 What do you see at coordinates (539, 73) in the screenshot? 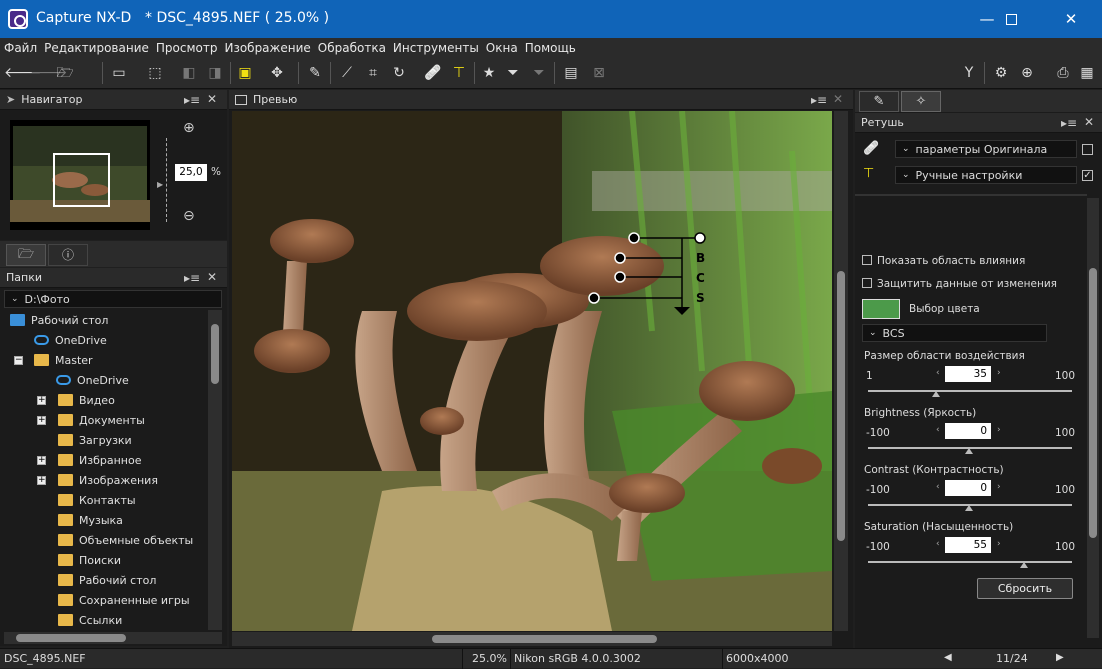
I see `filter-clear-icon: ⏷` at bounding box center [539, 73].